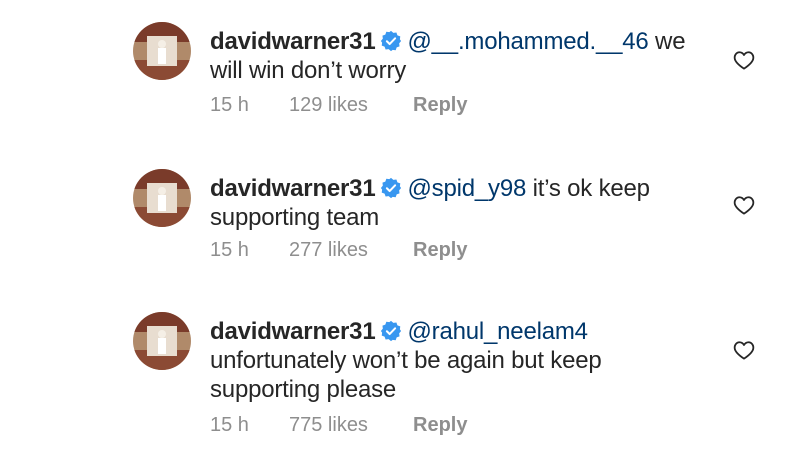 The height and width of the screenshot is (450, 800). Describe the element at coordinates (328, 250) in the screenshot. I see `likes-count: 277 likes` at that location.